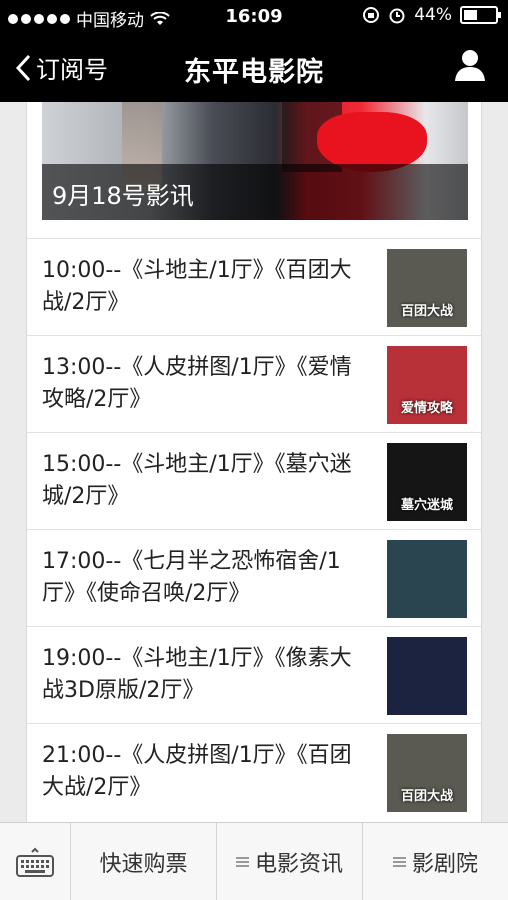 The height and width of the screenshot is (900, 508). I want to click on movie-poster-thumbnail: 爱情攻略, so click(427, 385).